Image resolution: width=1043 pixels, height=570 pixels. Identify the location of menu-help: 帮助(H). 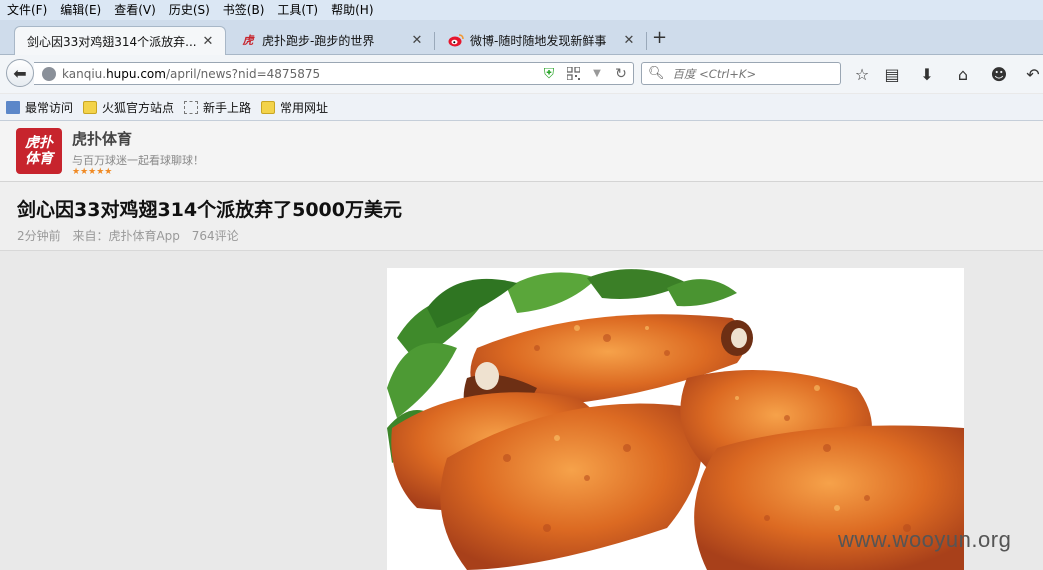
(351, 10).